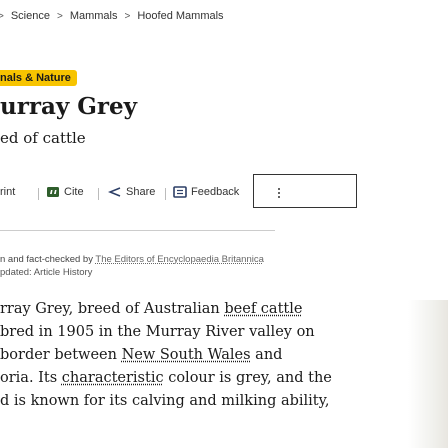 Image resolution: width=448 pixels, height=448 pixels. Describe the element at coordinates (428, 374) in the screenshot. I see `image-edge` at that location.